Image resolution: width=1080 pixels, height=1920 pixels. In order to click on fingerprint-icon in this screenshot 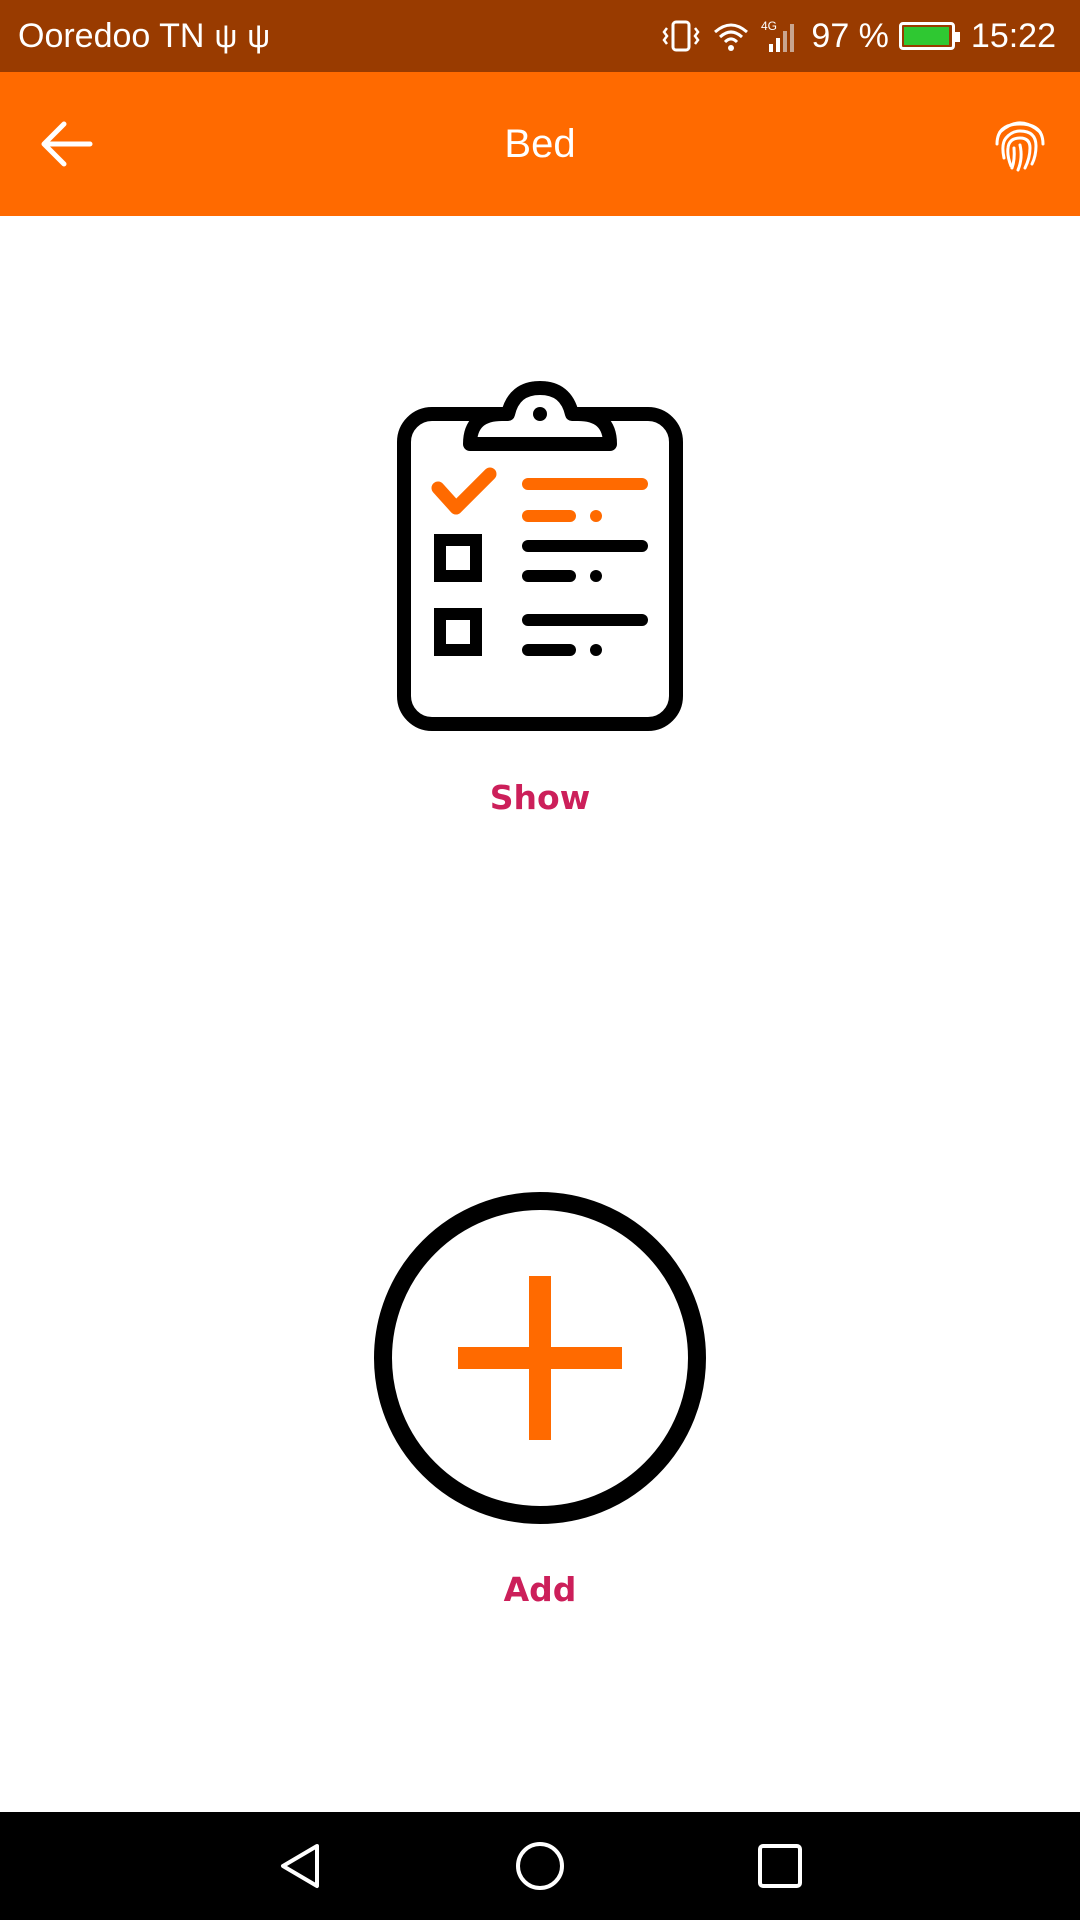, I will do `click(1020, 146)`.